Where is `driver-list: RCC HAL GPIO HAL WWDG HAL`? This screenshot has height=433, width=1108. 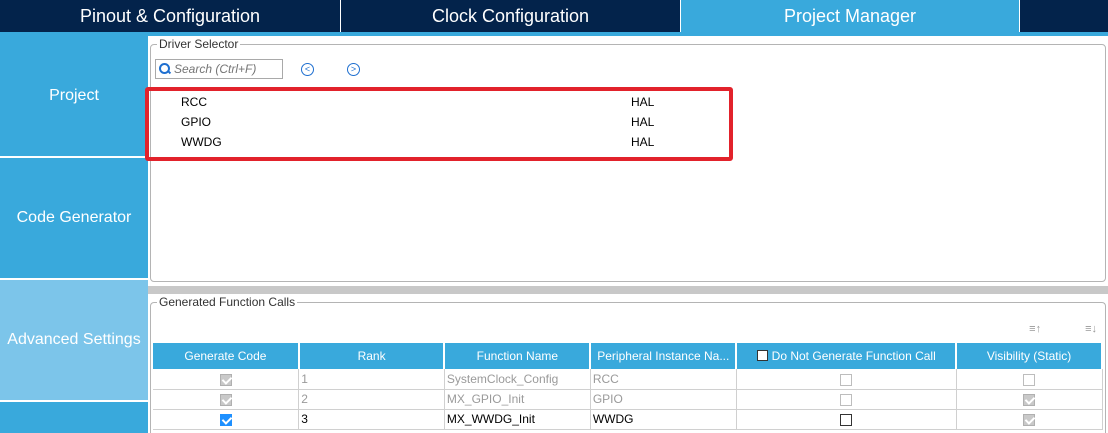 driver-list: RCC HAL GPIO HAL WWDG HAL is located at coordinates (461, 122).